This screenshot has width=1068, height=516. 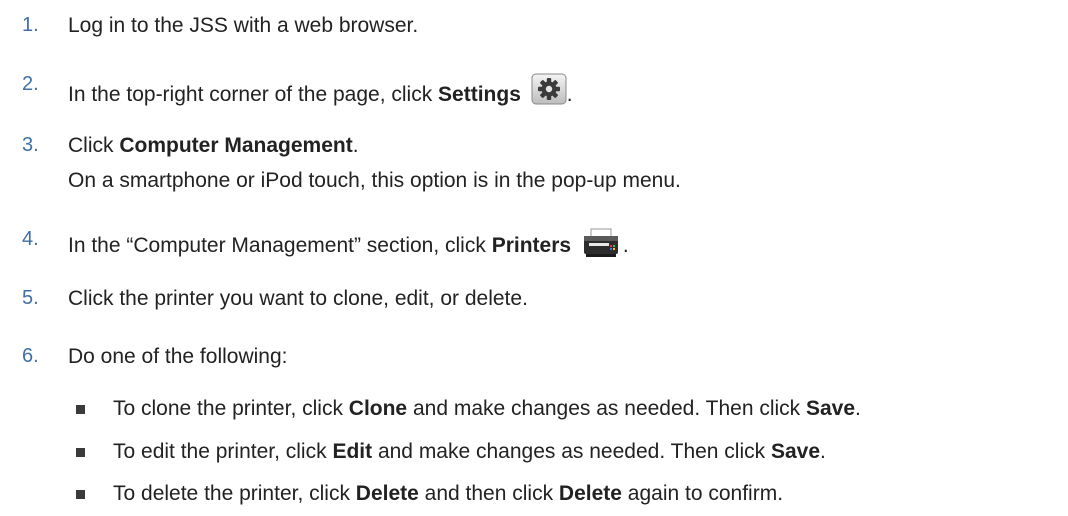 What do you see at coordinates (223, 451) in the screenshot?
I see `bullet-text-pre: To edit the printer, click` at bounding box center [223, 451].